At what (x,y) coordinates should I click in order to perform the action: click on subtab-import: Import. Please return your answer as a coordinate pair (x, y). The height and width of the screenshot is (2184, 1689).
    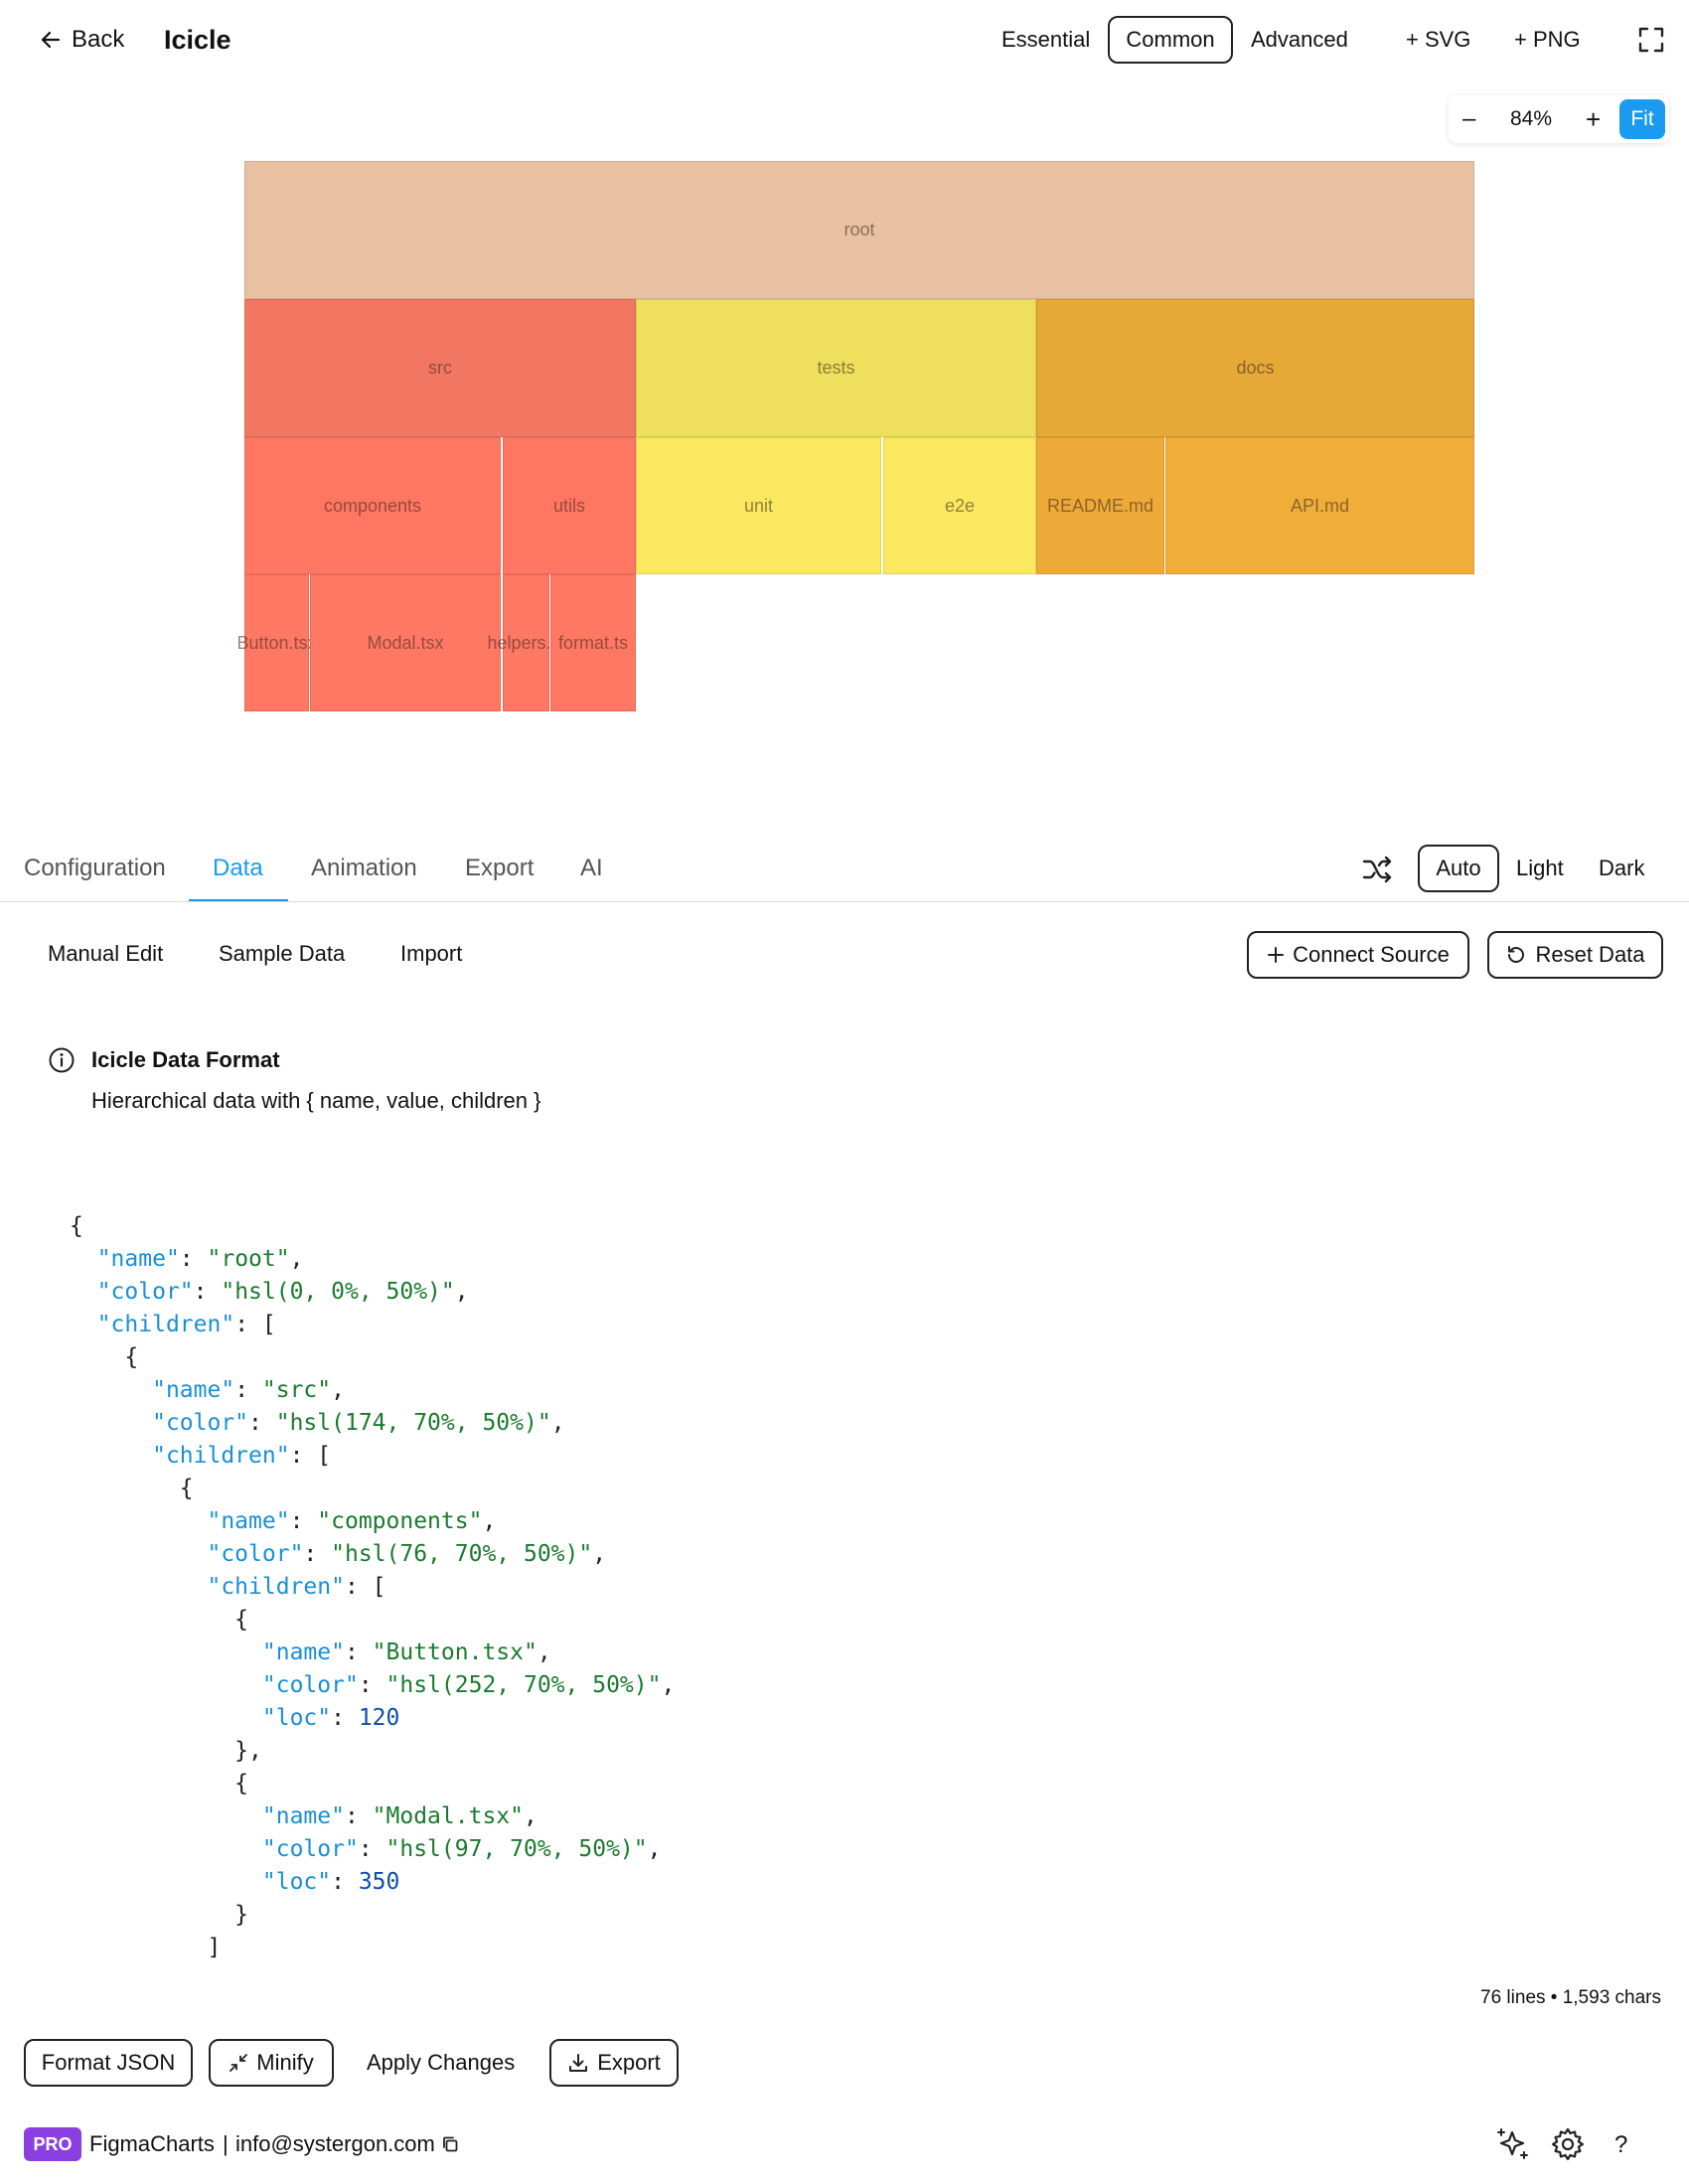
    Looking at the image, I should click on (431, 954).